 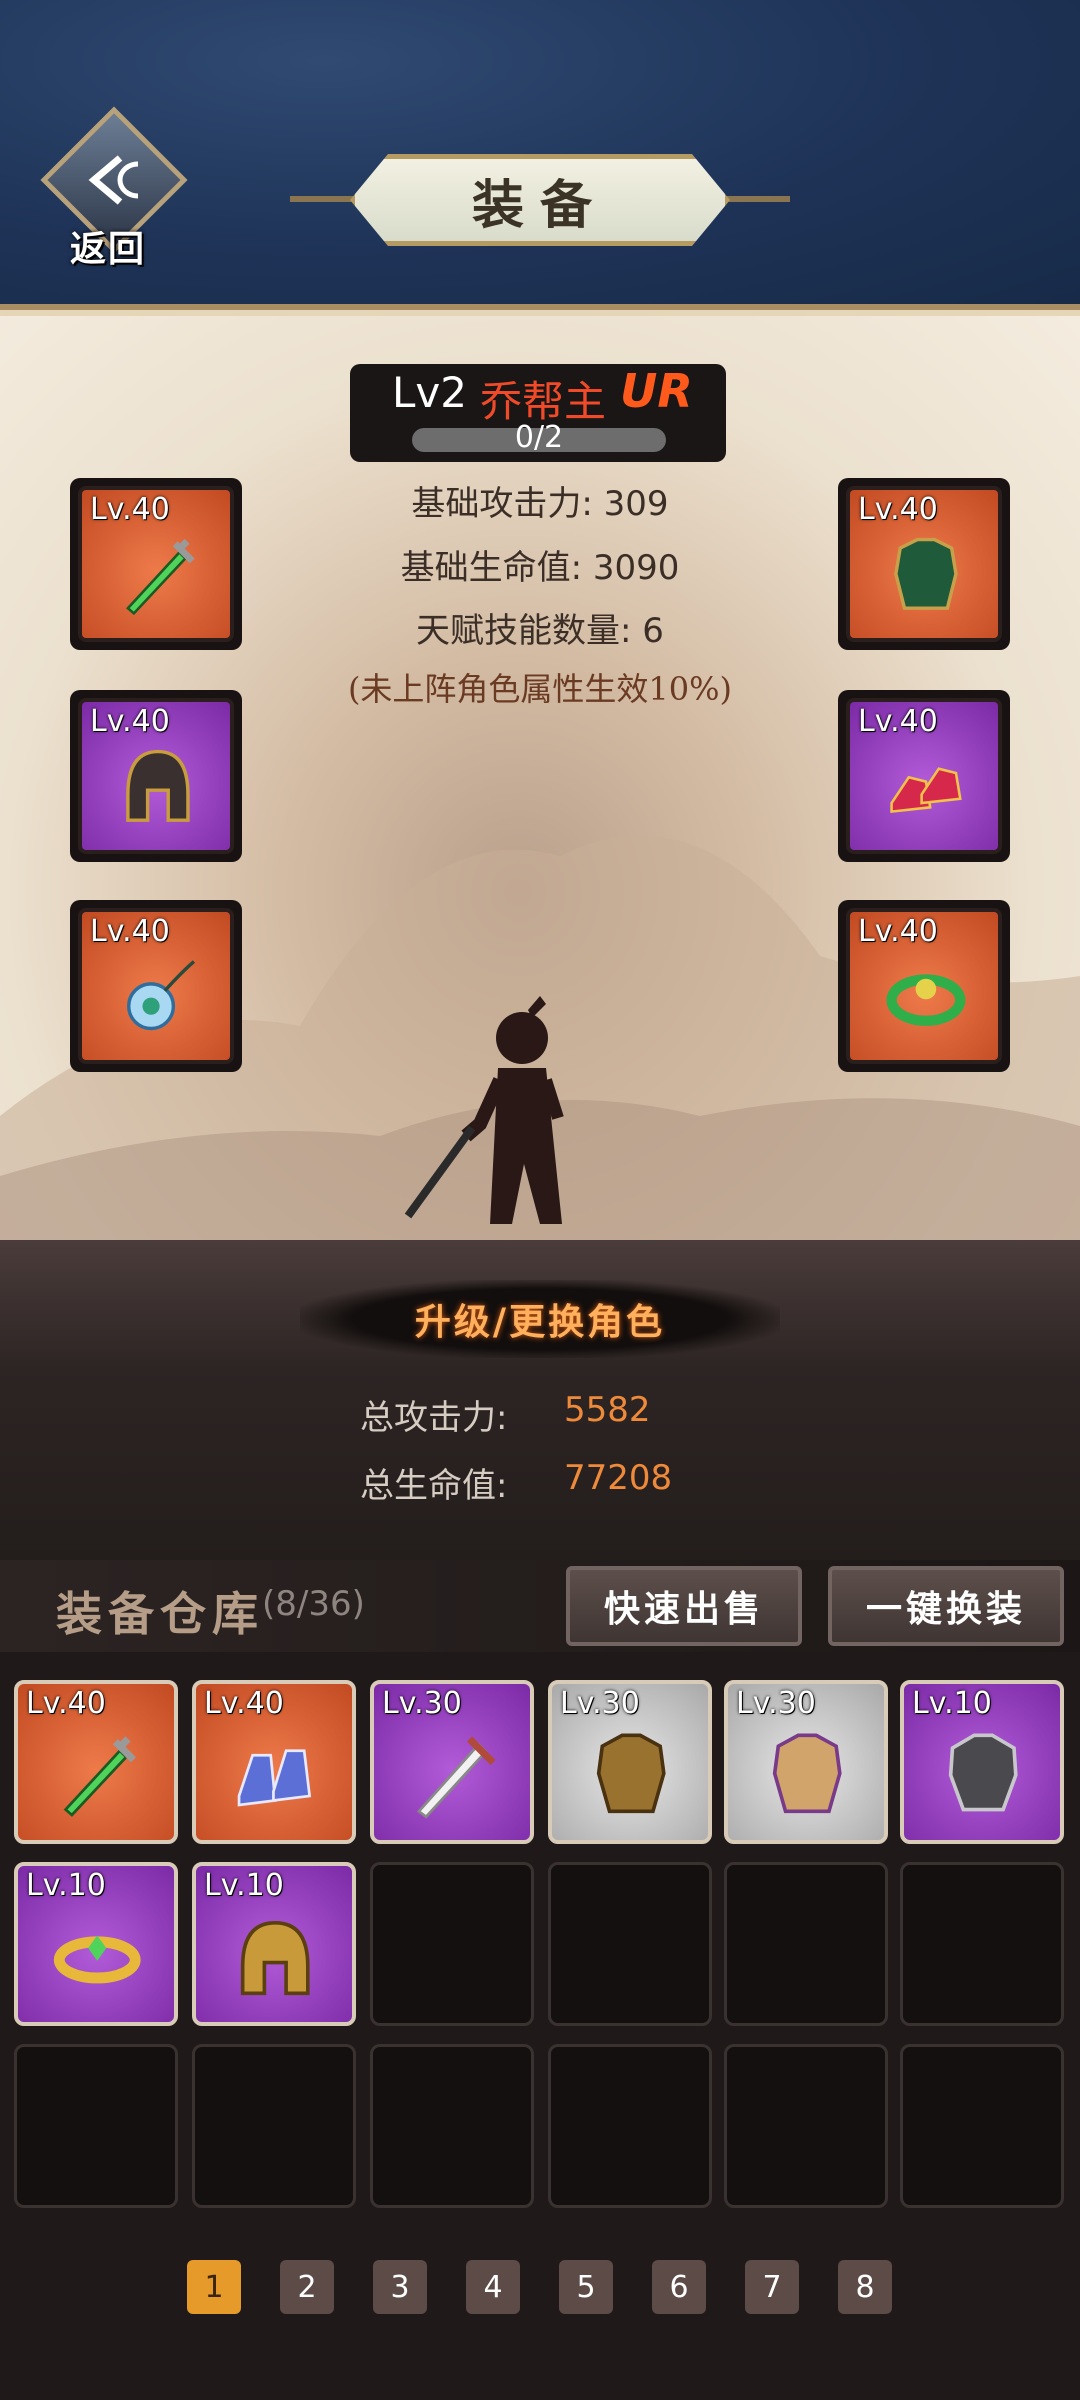 I want to click on hero-level: Lv2, so click(x=429, y=392).